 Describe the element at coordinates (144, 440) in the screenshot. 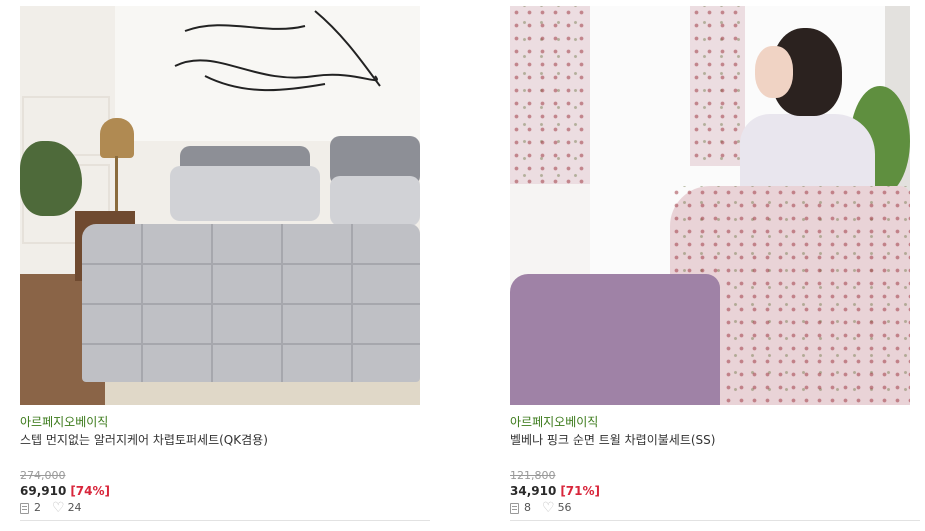

I see `product-title: 스텝 먼지없는 알러지케어 차렵토퍼세트(QK겸용)` at that location.